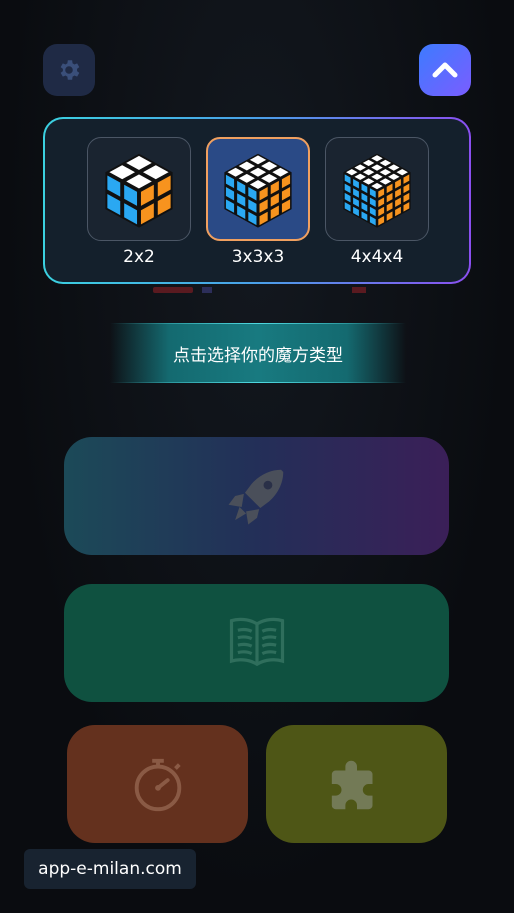  I want to click on hint-banner: 点击选择你的魔方类型, so click(258, 353).